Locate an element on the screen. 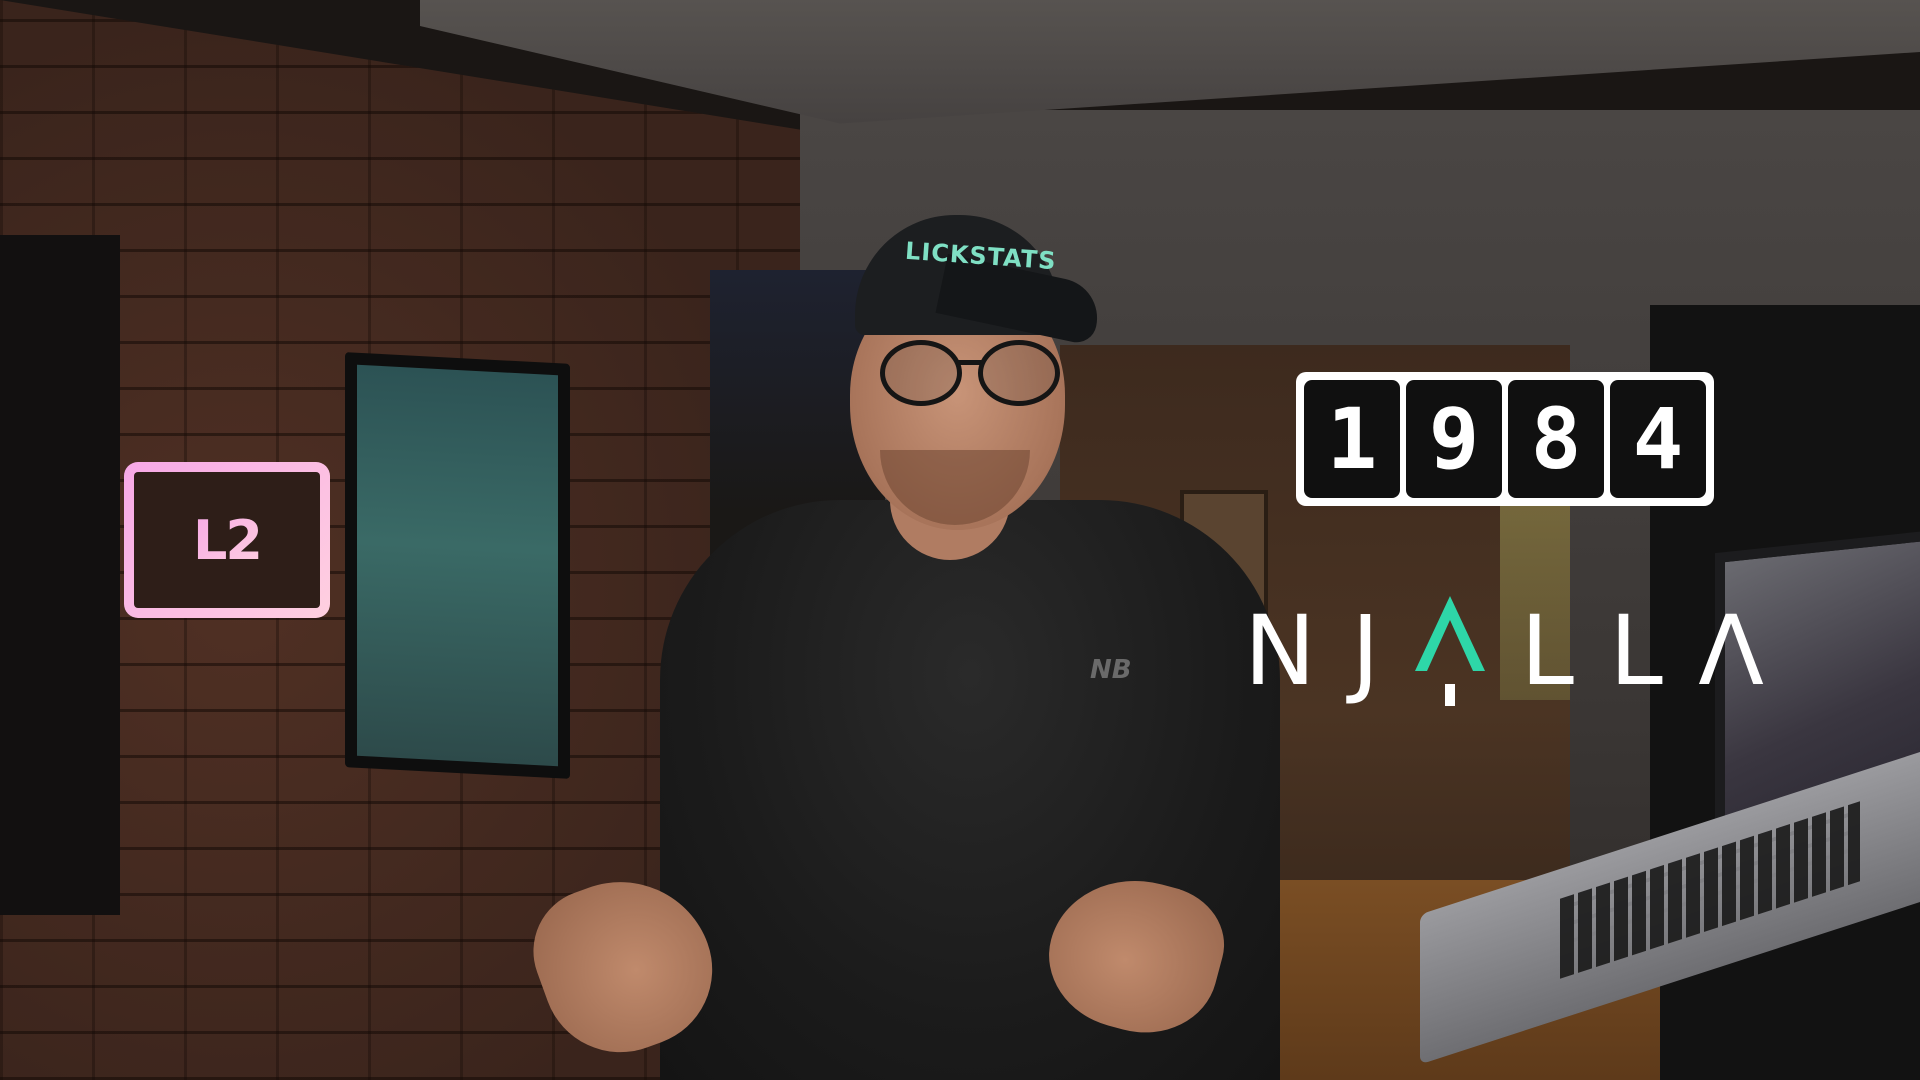 The height and width of the screenshot is (1080, 1920). njalla-accent-svg is located at coordinates (1450, 651).